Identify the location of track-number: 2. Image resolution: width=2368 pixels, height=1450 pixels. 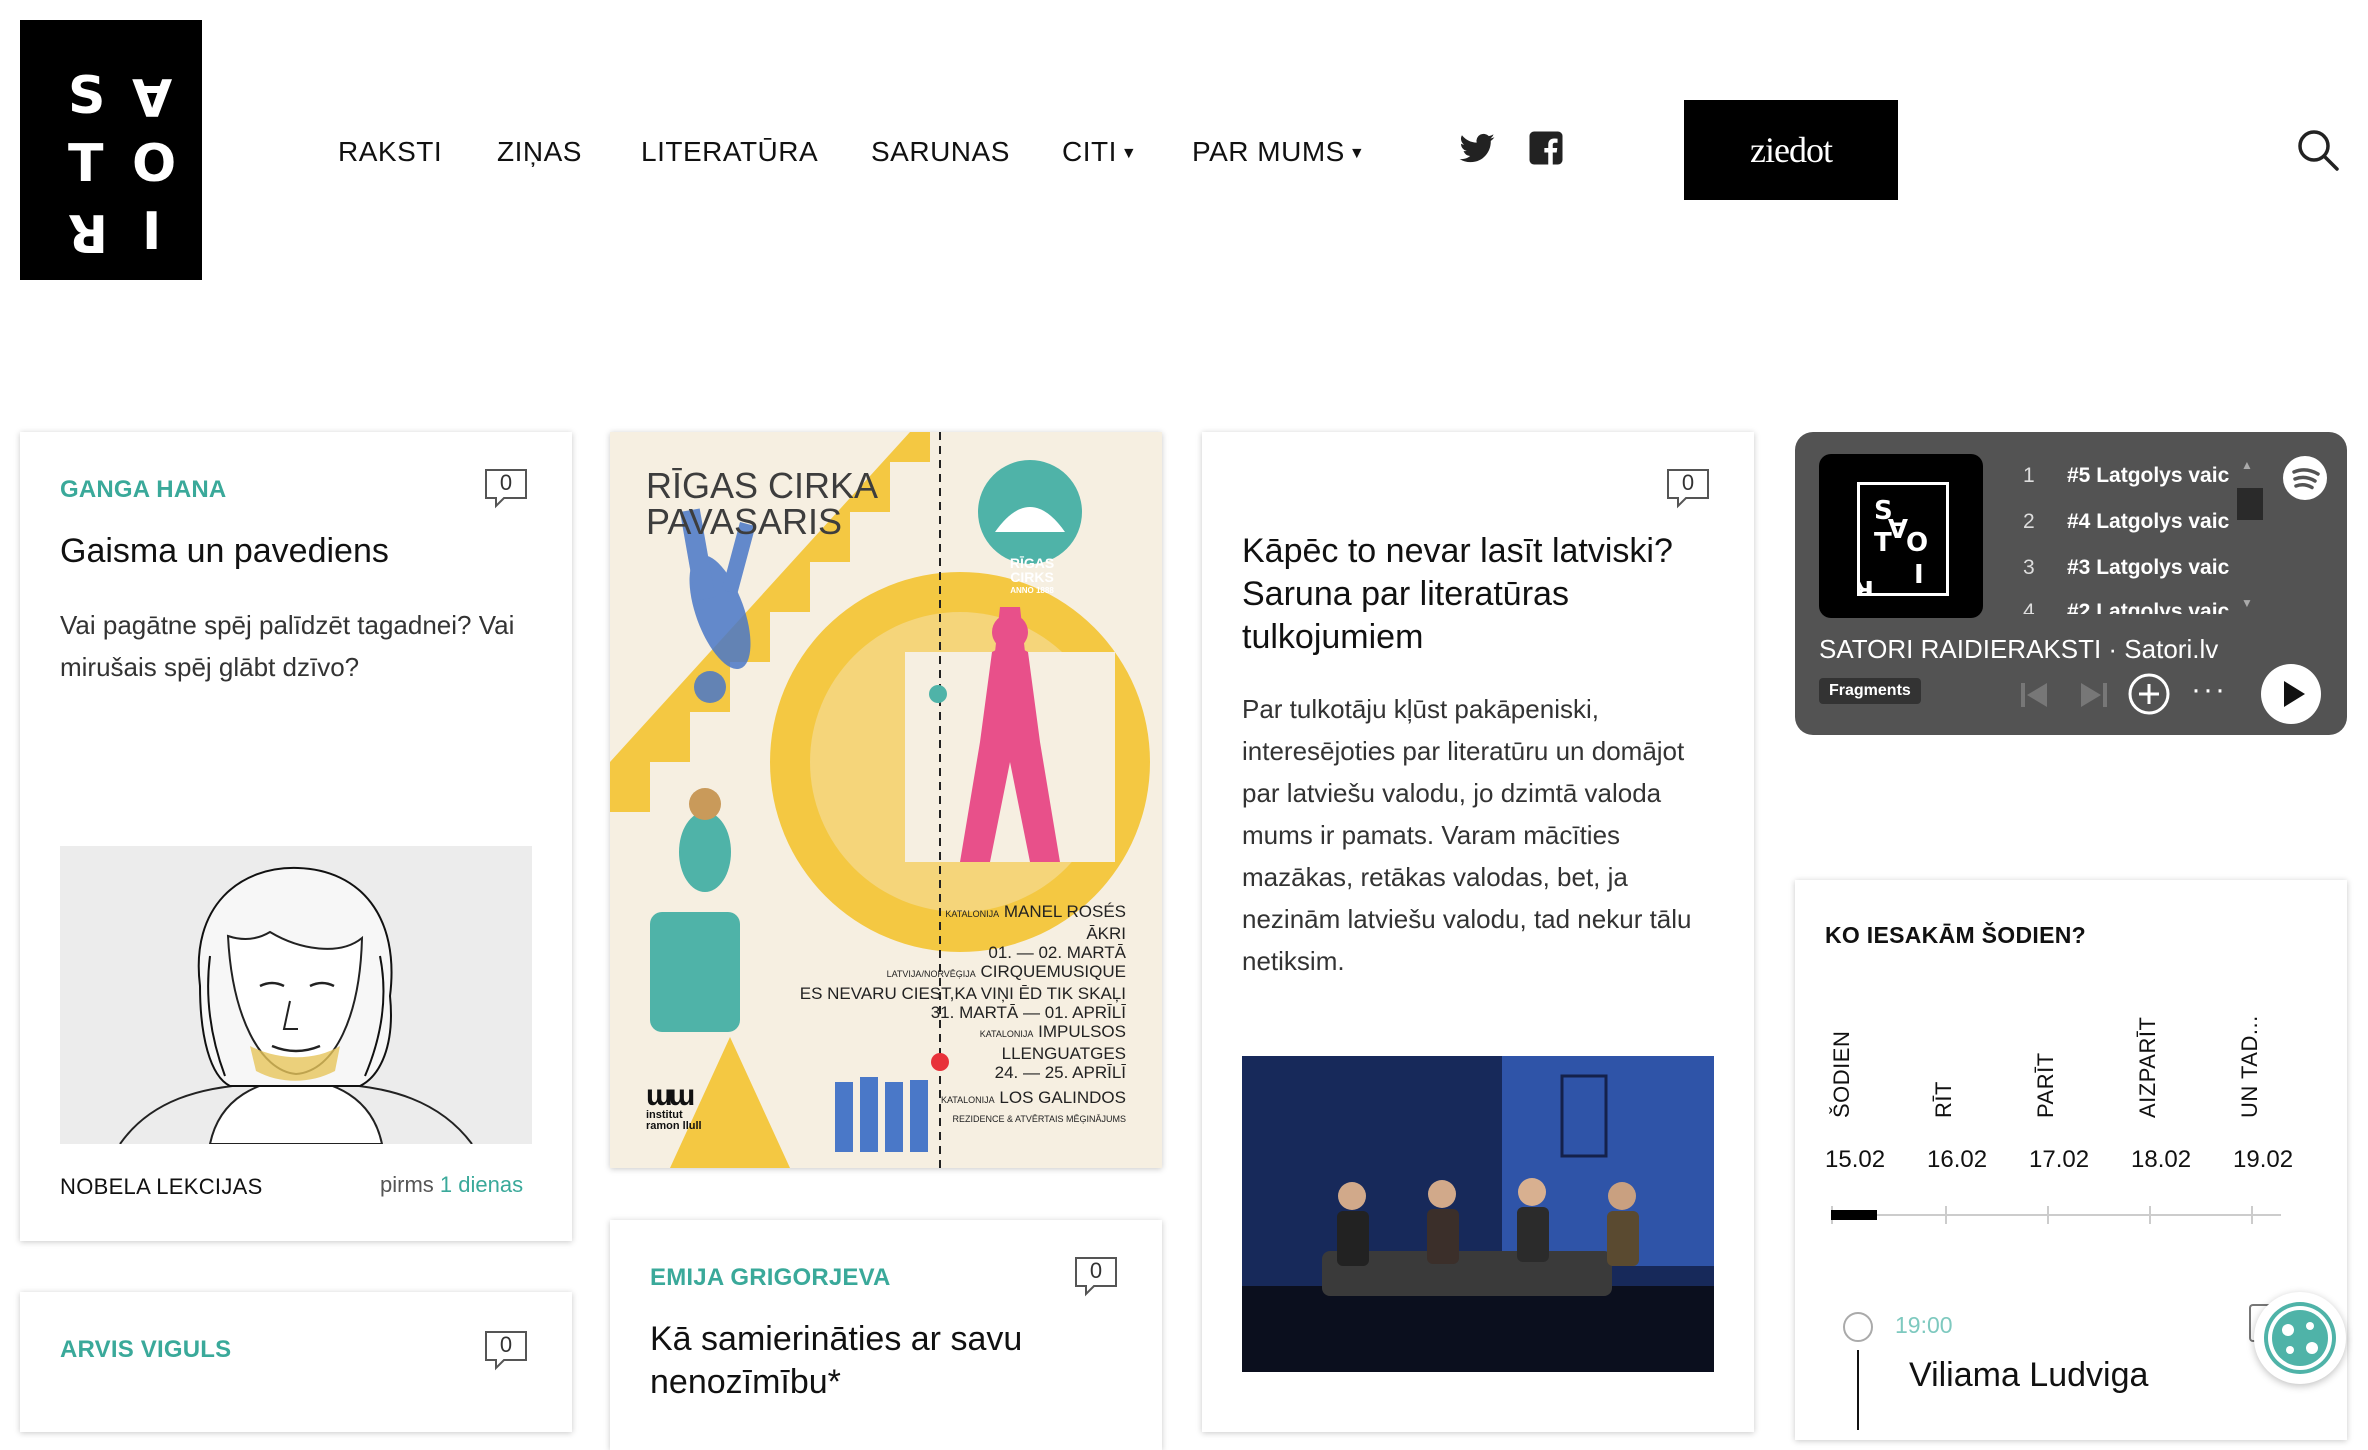
(2029, 521).